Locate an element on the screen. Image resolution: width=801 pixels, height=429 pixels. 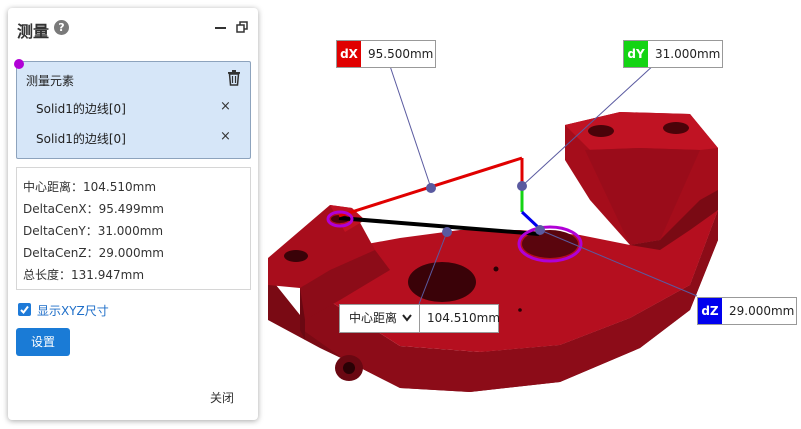
trash-icon is located at coordinates (234, 78).